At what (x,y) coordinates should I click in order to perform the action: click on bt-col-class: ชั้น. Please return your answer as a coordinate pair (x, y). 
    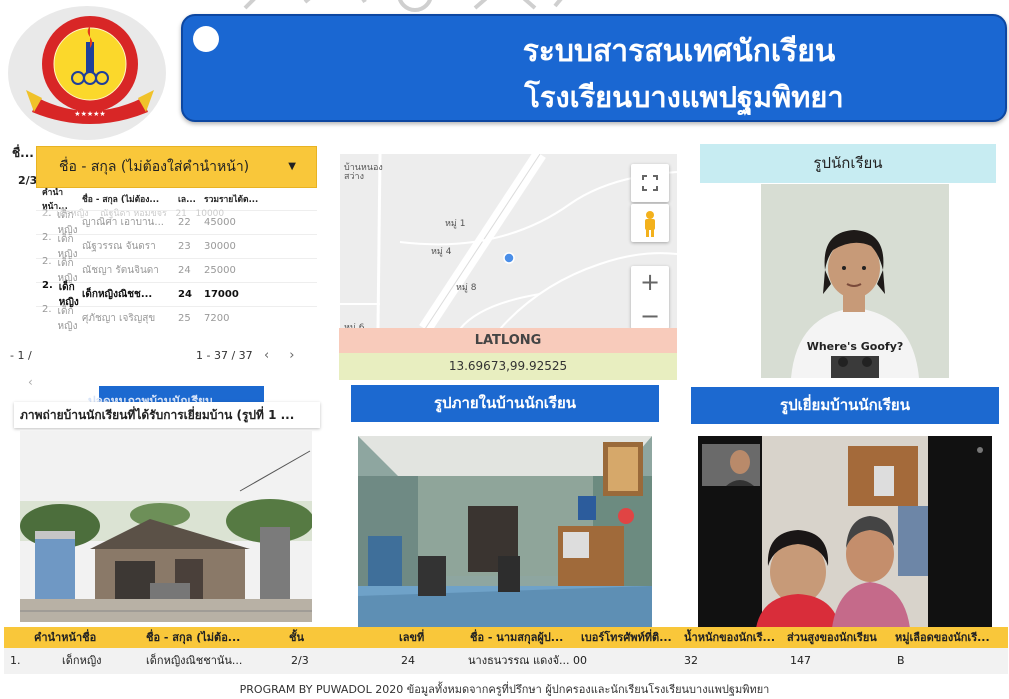
    Looking at the image, I should click on (309, 637).